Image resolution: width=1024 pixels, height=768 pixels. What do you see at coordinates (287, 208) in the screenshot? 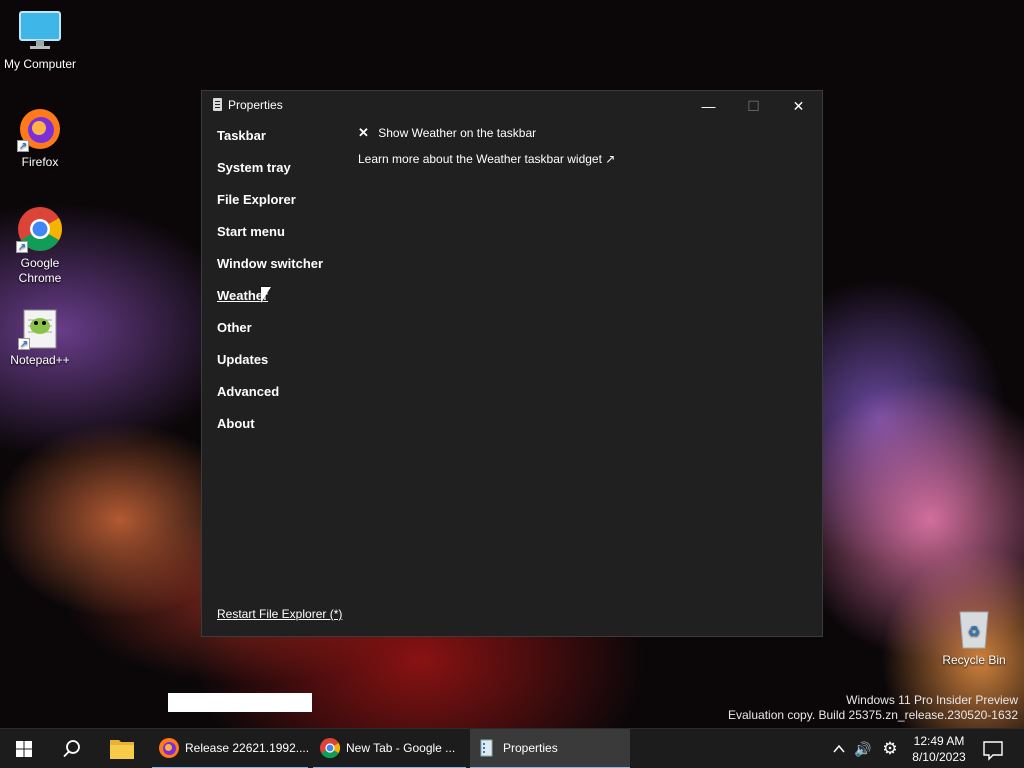
I see `nav-item-file-explorer: File Explorer` at bounding box center [287, 208].